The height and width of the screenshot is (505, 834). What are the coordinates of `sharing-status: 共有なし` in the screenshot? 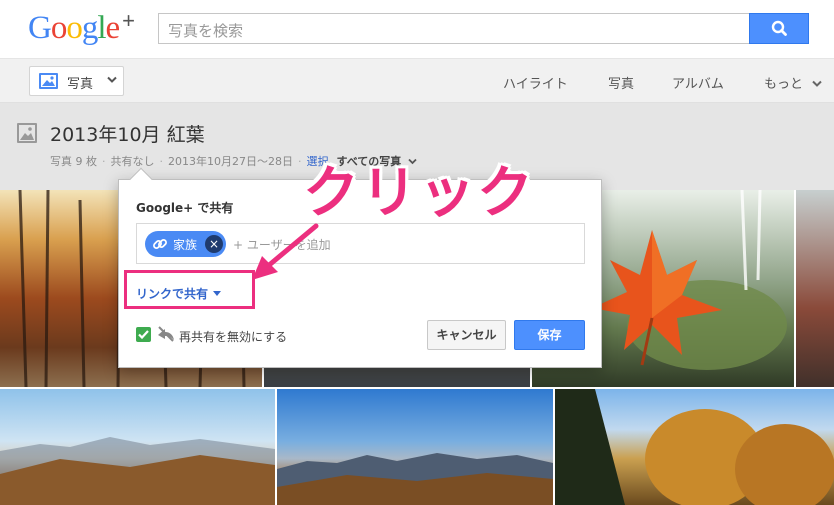 It's located at (132, 161).